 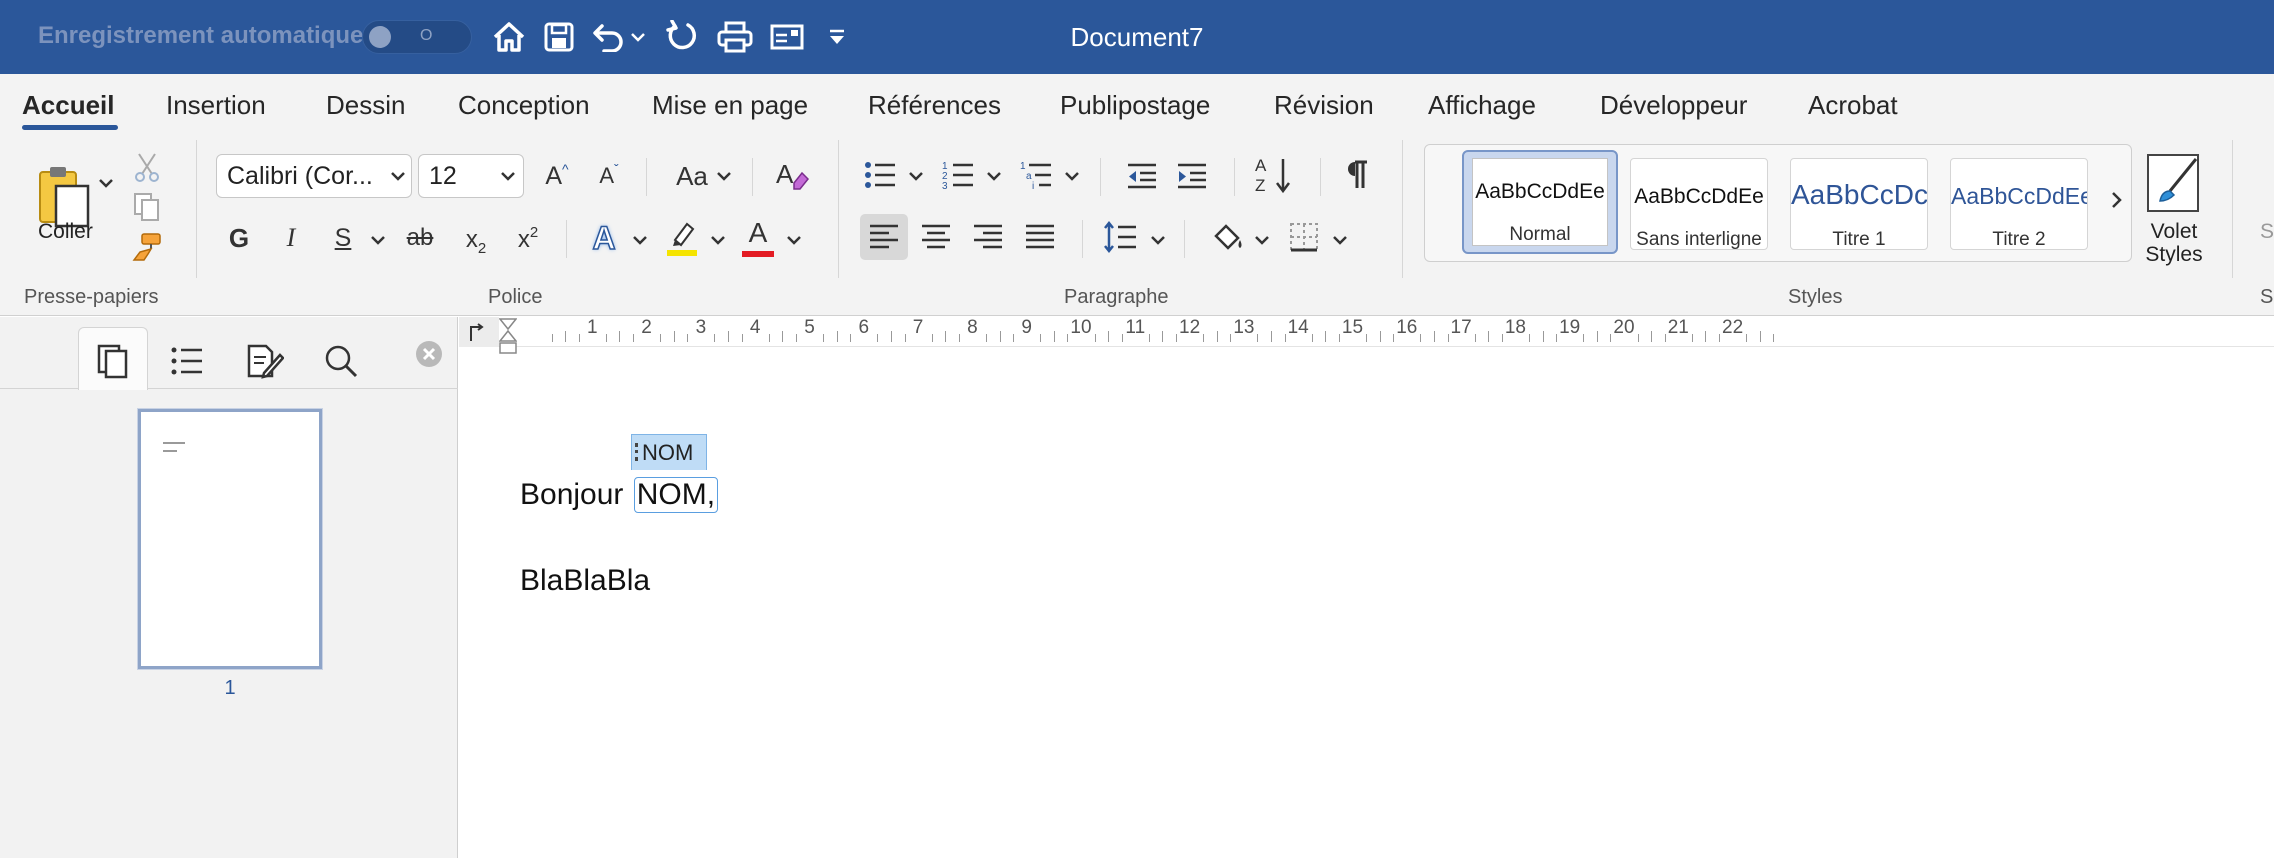 What do you see at coordinates (65, 231) in the screenshot?
I see `paste-label: Coller` at bounding box center [65, 231].